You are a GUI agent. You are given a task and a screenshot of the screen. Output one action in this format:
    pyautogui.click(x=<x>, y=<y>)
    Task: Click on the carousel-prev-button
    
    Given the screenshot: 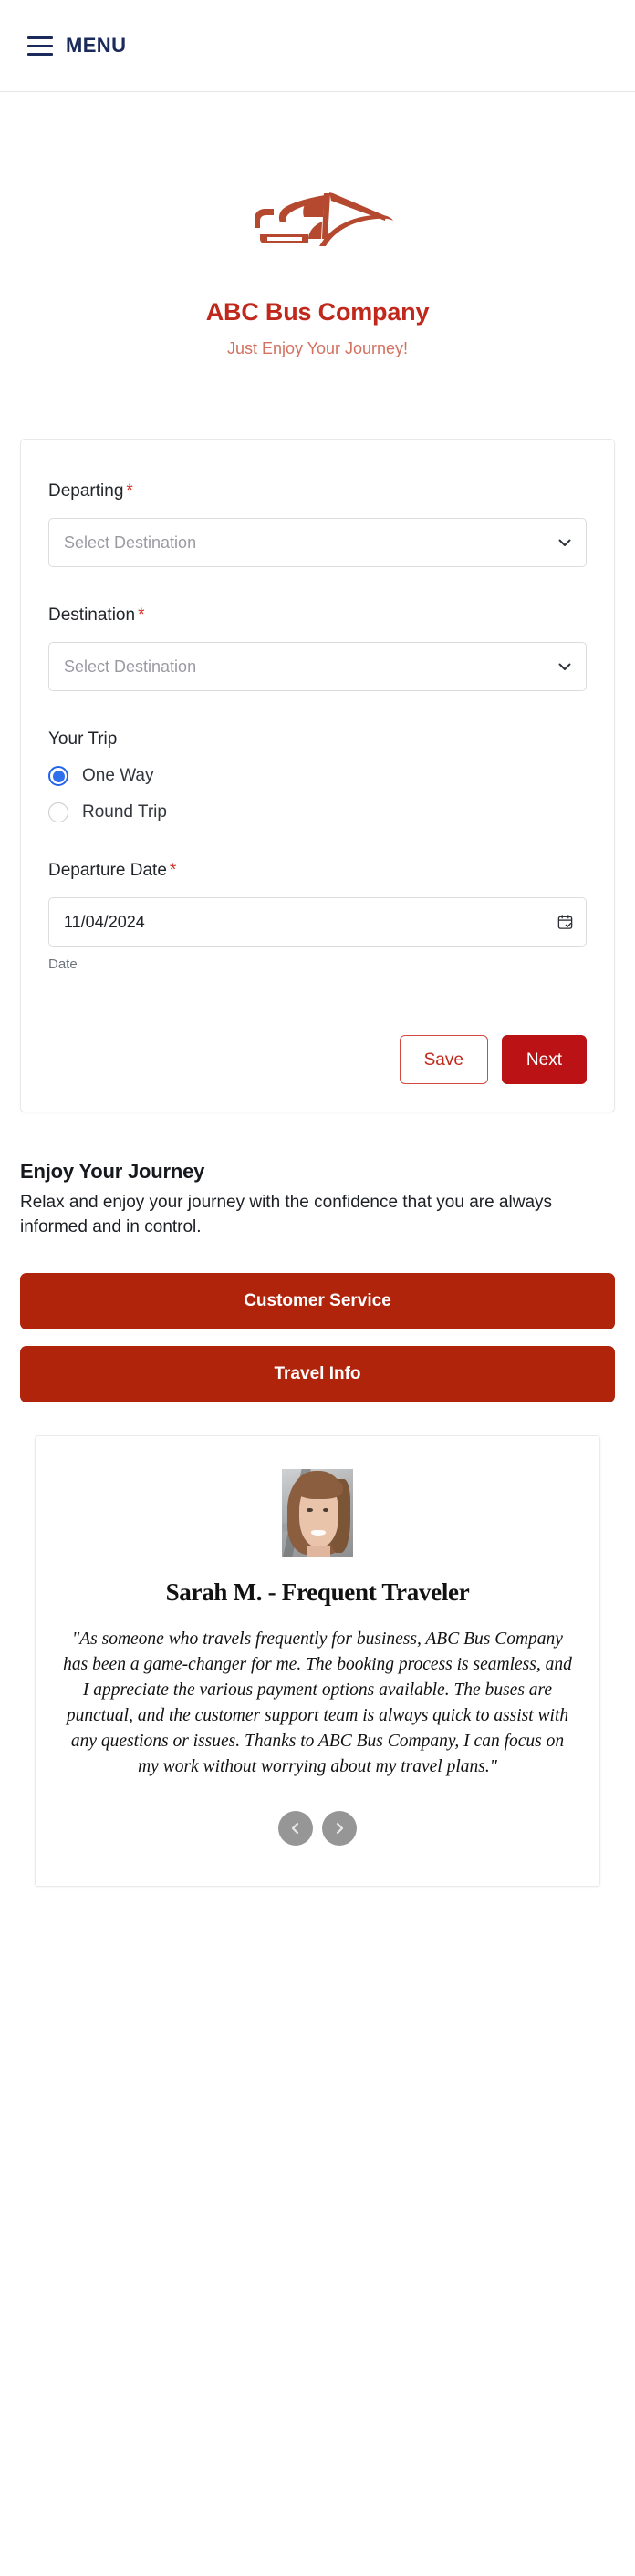 What is the action you would take?
    pyautogui.click(x=296, y=1829)
    